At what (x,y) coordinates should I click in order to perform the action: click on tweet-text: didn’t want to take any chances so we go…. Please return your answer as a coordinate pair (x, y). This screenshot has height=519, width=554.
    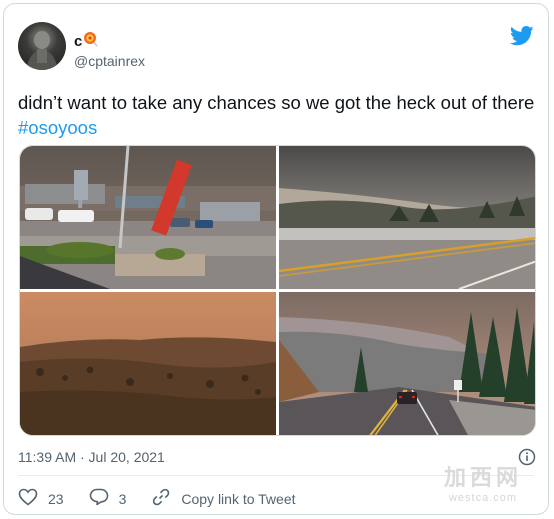
    Looking at the image, I should click on (278, 115).